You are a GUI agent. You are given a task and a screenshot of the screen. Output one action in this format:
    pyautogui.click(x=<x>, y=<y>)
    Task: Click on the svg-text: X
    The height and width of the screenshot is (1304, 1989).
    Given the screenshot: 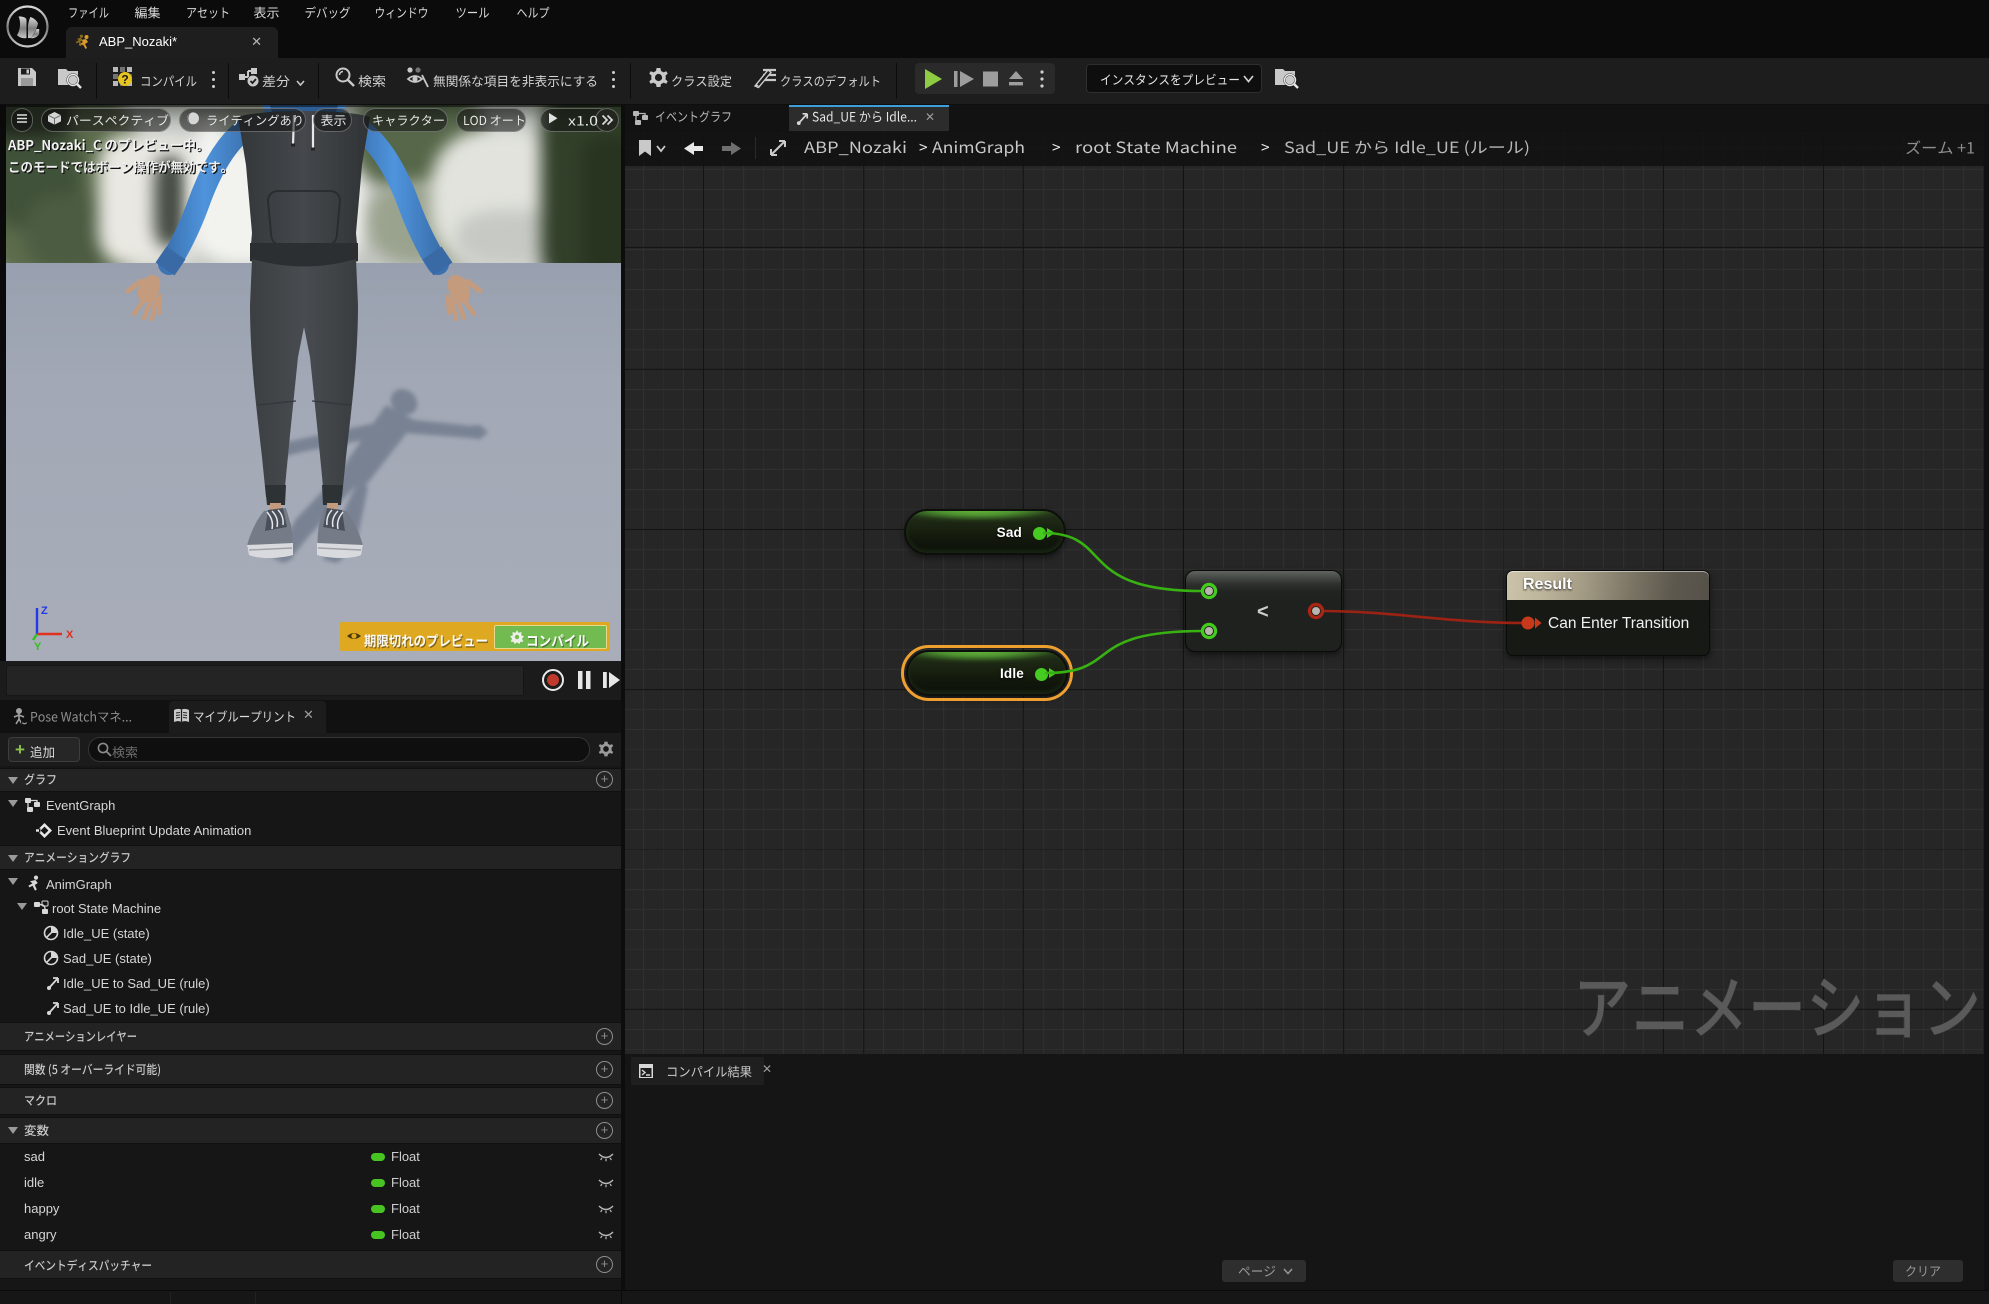 What is the action you would take?
    pyautogui.click(x=70, y=635)
    